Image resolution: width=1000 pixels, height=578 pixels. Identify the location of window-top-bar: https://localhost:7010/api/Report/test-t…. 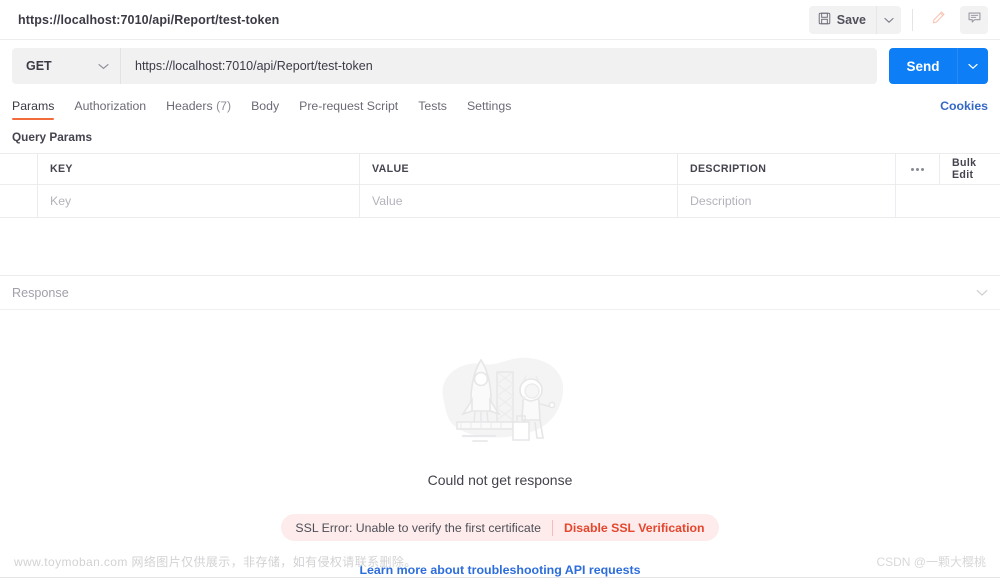
(500, 20).